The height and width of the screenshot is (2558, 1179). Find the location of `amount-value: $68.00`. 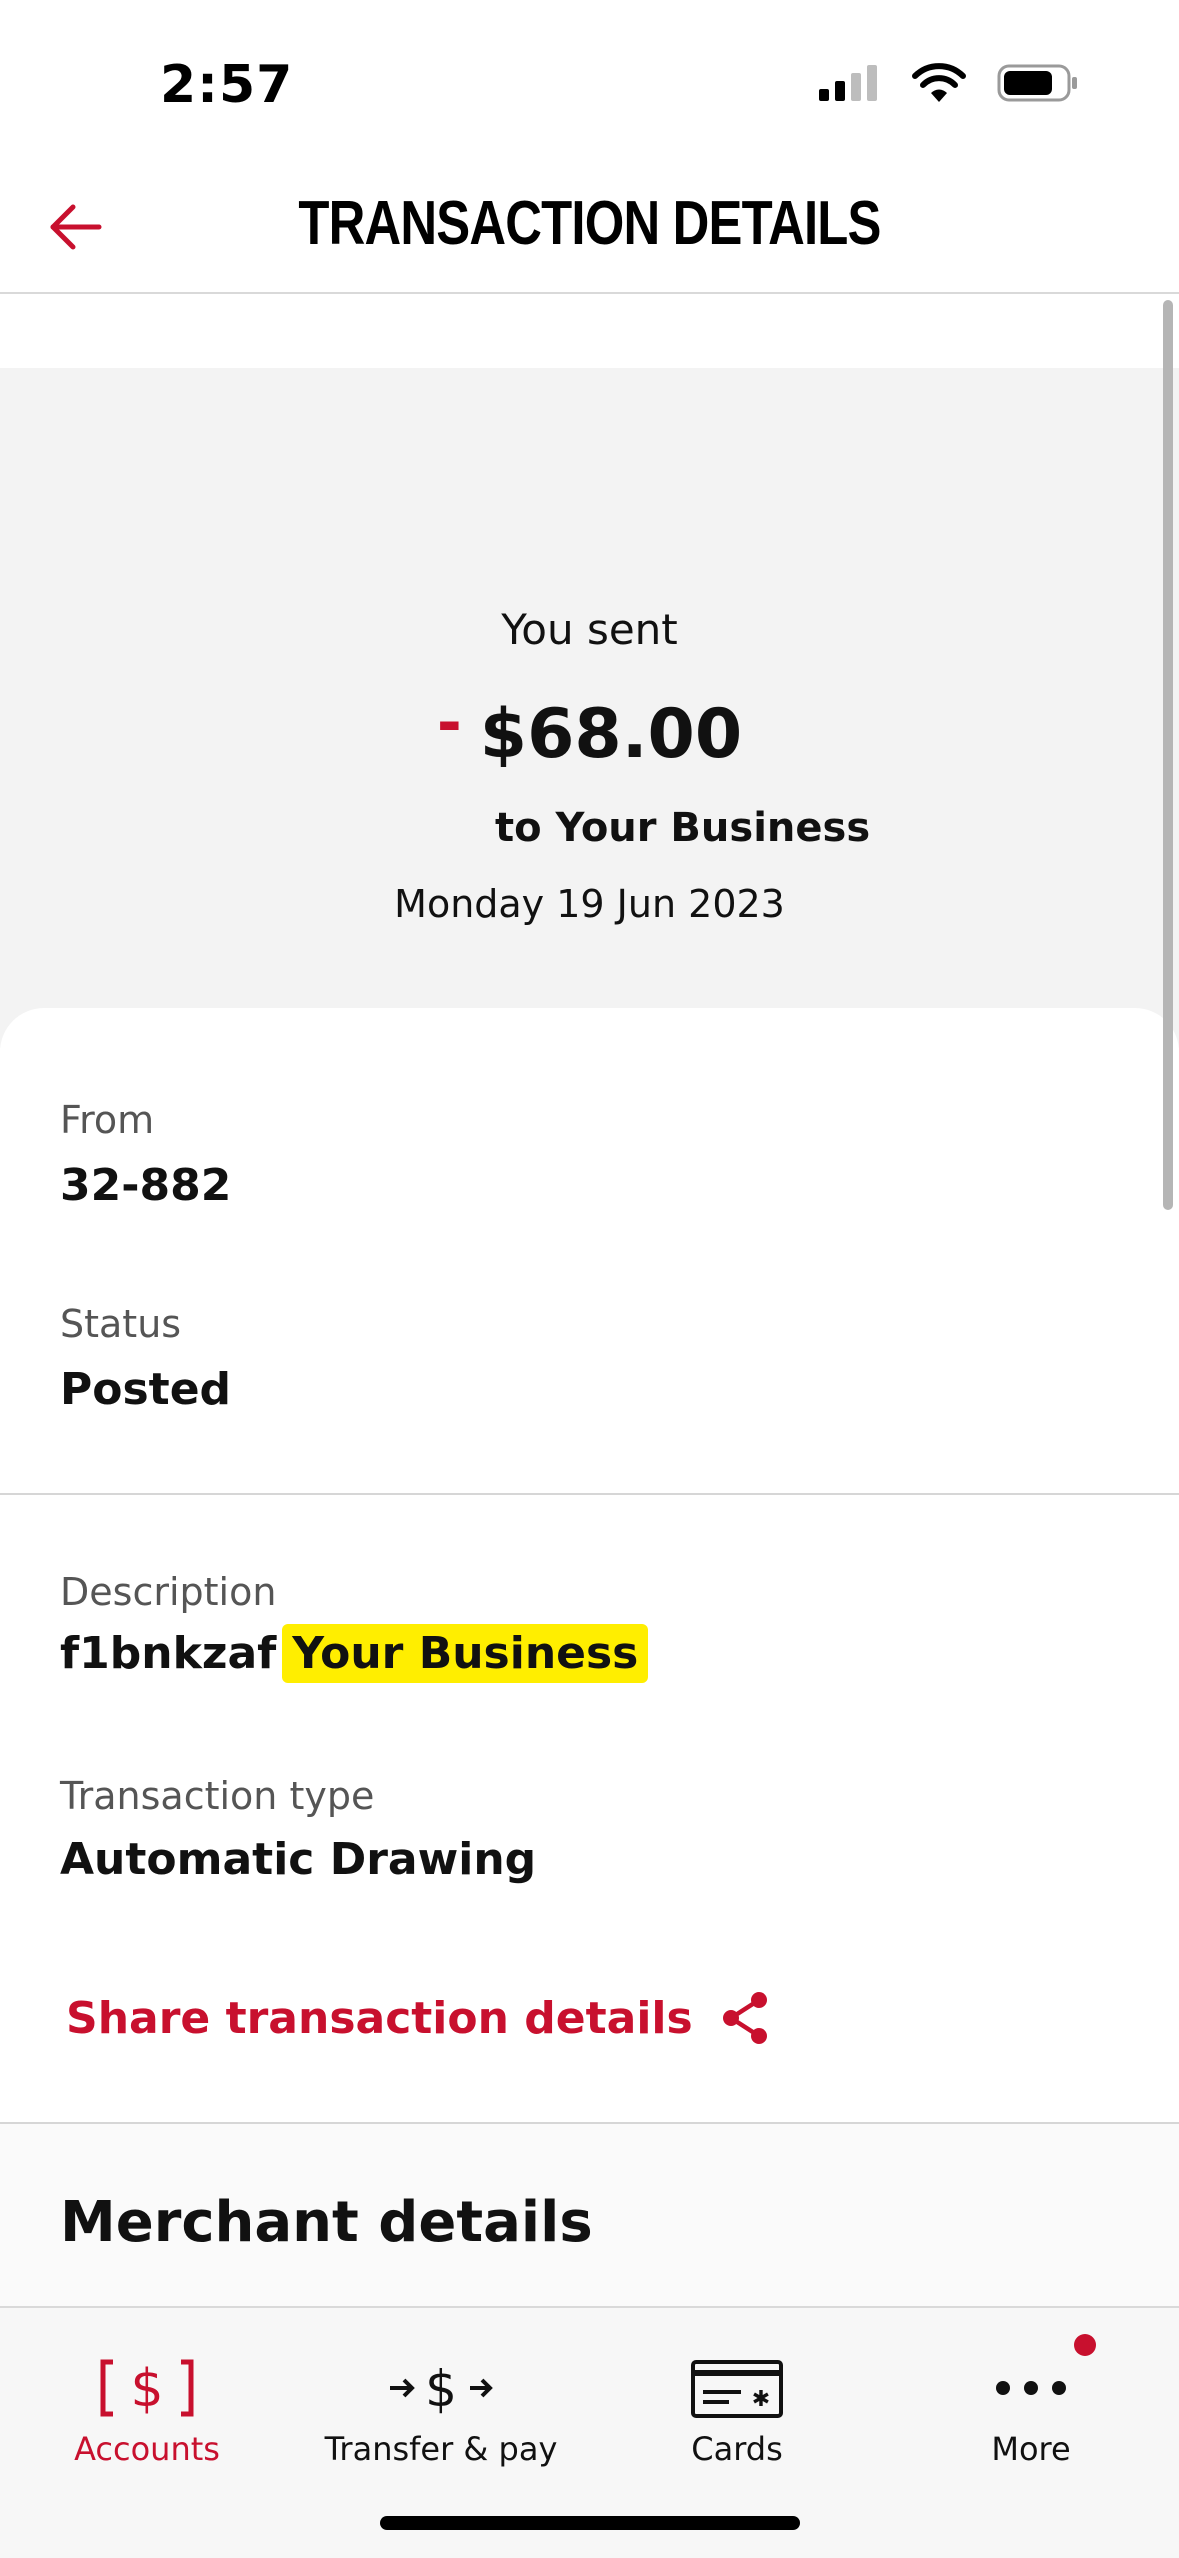

amount-value: $68.00 is located at coordinates (611, 734).